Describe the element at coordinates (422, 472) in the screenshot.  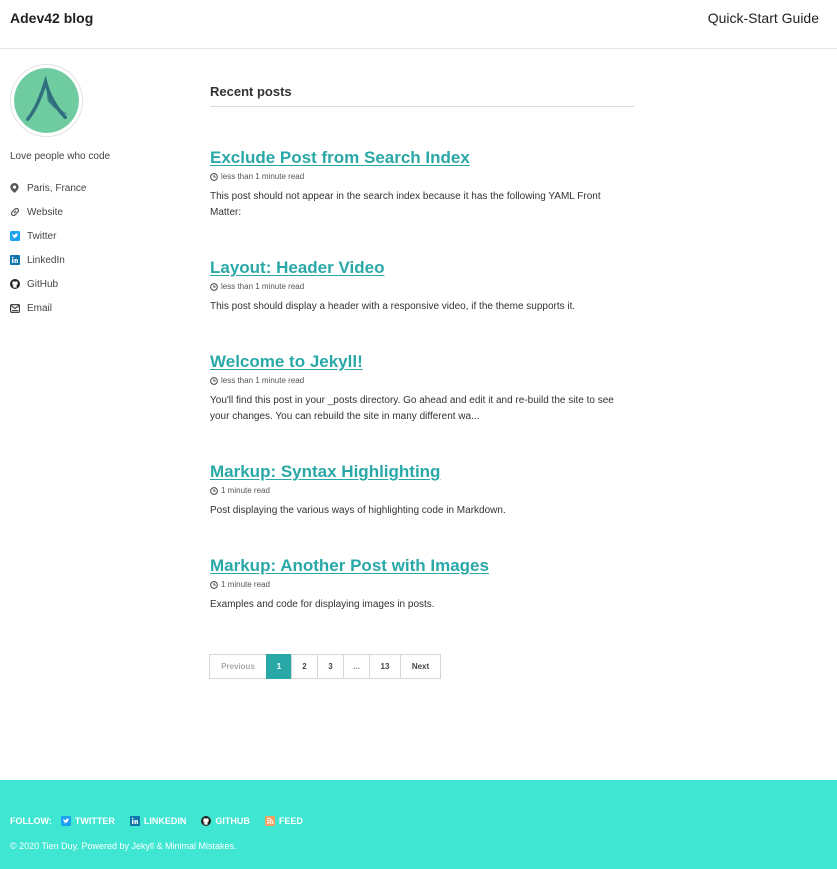
I see `post-title-link: Markup: Syntax Highlighting` at that location.